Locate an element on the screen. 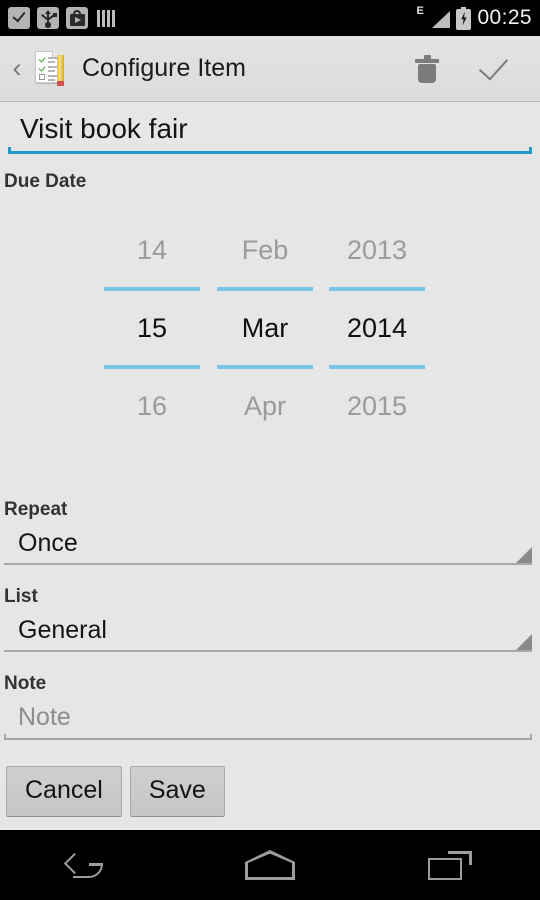 This screenshot has width=540, height=900. recents-icon is located at coordinates (450, 865).